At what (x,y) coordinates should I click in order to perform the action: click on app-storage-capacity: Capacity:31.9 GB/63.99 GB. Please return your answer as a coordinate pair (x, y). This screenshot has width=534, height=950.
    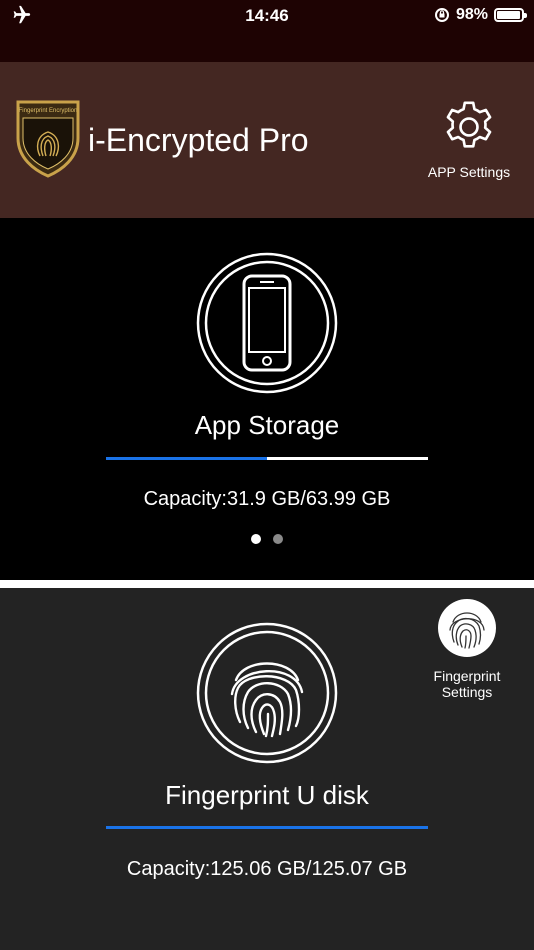
    Looking at the image, I should click on (267, 499).